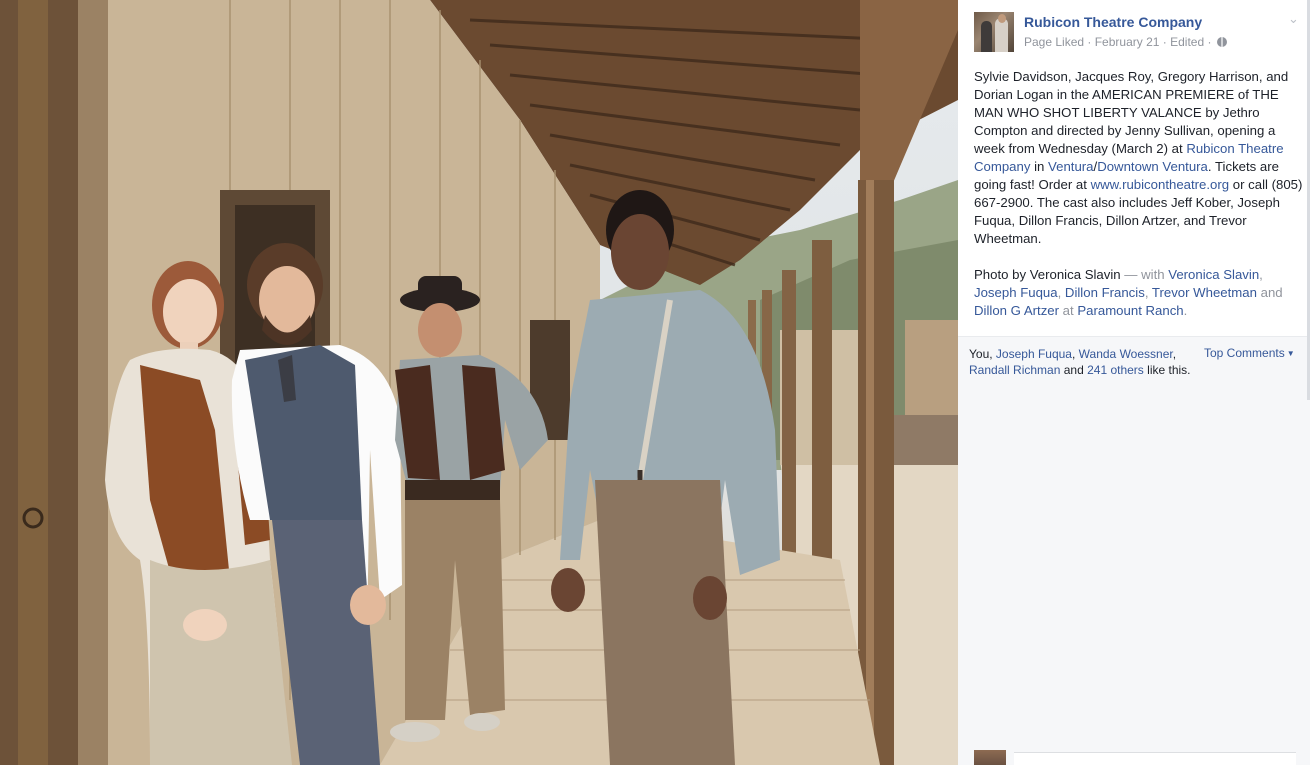 This screenshot has width=1310, height=765. What do you see at coordinates (1130, 310) in the screenshot?
I see `place-link: Paramount Ranch` at bounding box center [1130, 310].